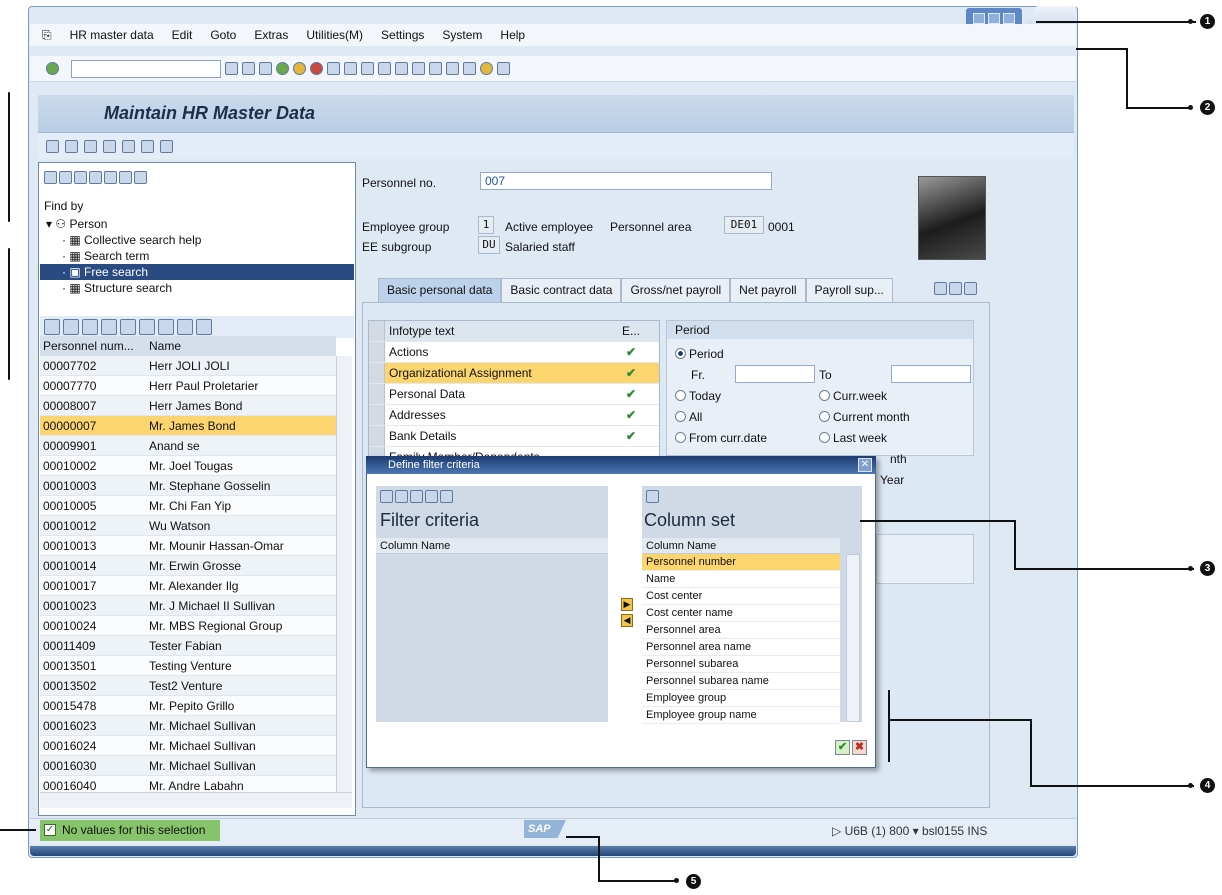 The height and width of the screenshot is (895, 1222). I want to click on column-set-item: Cost center name, so click(741, 613).